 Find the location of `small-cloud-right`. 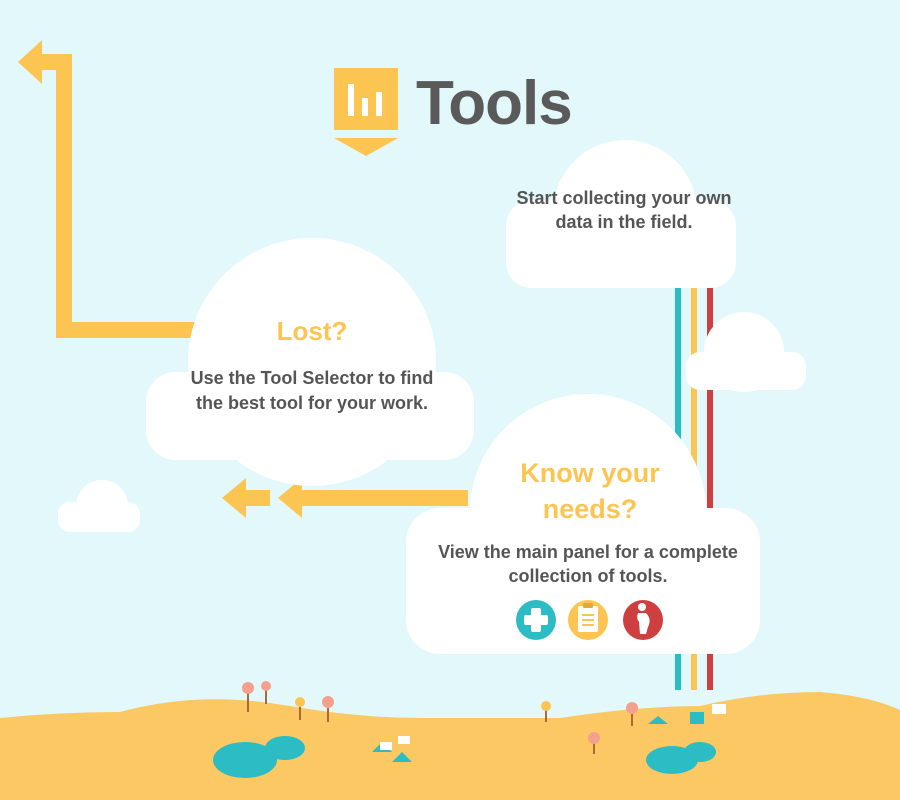

small-cloud-right is located at coordinates (746, 352).